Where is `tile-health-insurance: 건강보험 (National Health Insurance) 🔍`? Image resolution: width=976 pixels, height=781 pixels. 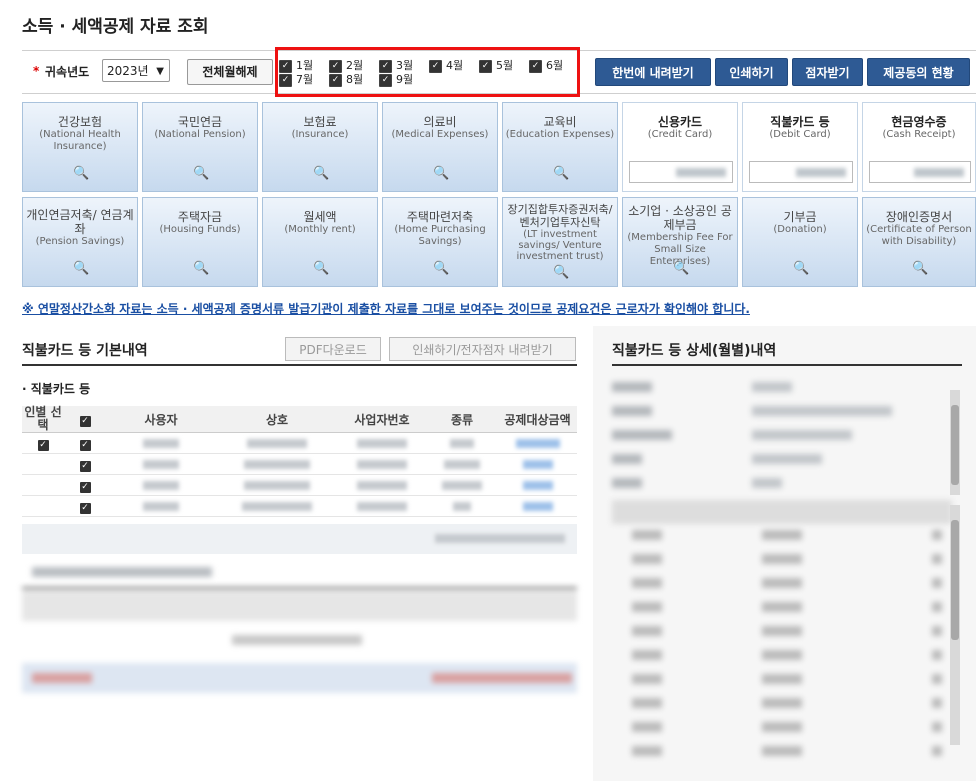
tile-health-insurance: 건강보험 (National Health Insurance) 🔍 is located at coordinates (80, 147).